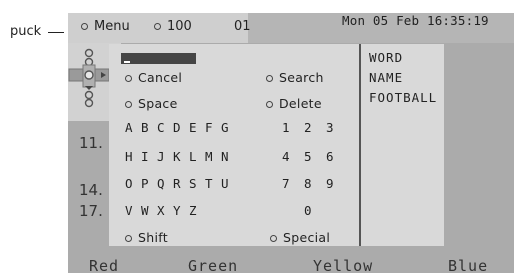  I want to click on result-item: NAME, so click(386, 77).